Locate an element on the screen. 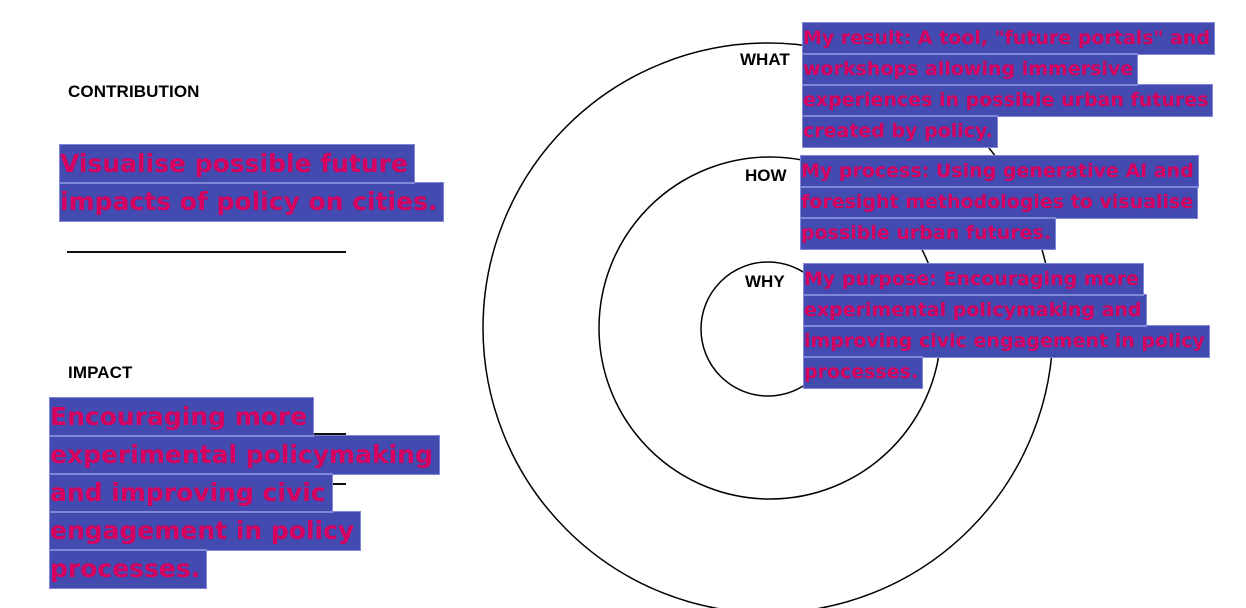  how-description-line: My process: Using generative AI and is located at coordinates (999, 171).